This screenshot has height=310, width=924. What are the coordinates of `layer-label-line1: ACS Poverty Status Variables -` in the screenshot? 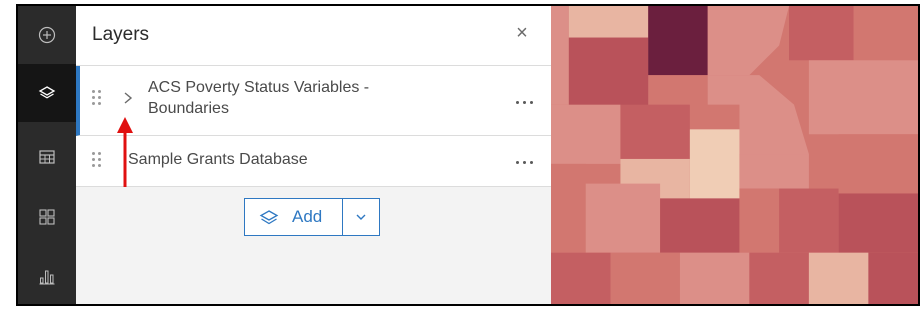 It's located at (259, 87).